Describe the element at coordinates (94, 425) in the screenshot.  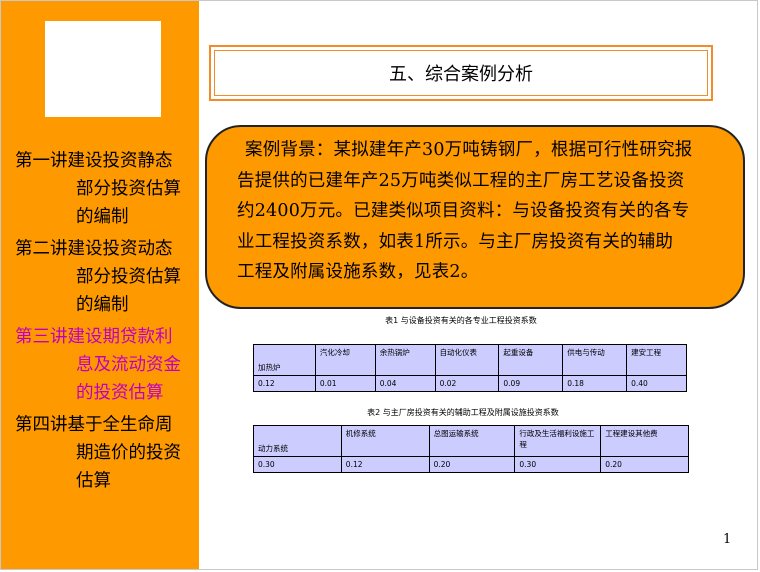
I see `nav-item-line: 第四讲基于全生命周` at that location.